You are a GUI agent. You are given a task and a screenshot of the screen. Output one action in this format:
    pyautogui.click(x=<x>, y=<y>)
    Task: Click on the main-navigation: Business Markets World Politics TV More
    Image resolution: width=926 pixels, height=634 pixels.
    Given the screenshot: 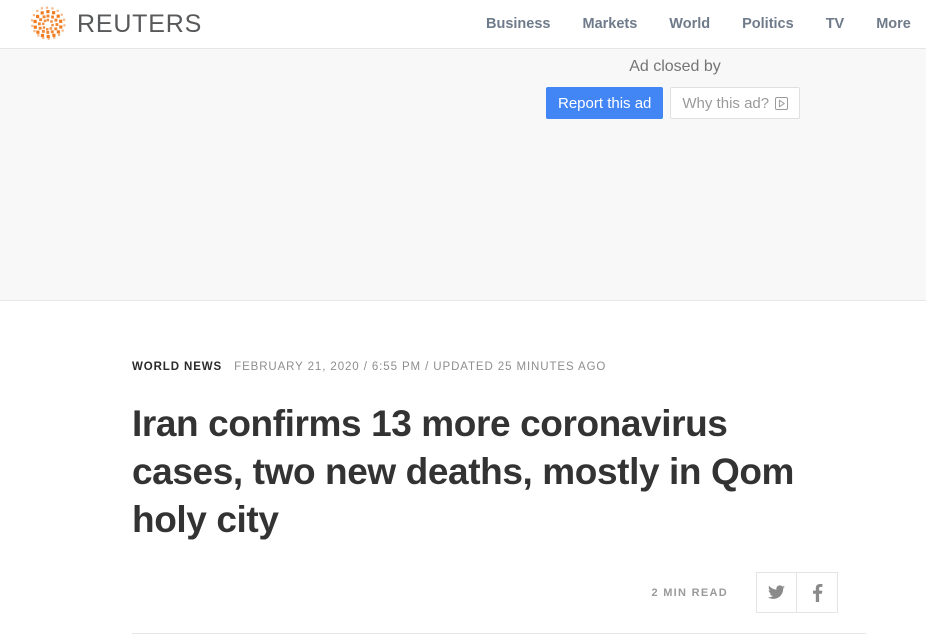 What is the action you would take?
    pyautogui.click(x=698, y=24)
    